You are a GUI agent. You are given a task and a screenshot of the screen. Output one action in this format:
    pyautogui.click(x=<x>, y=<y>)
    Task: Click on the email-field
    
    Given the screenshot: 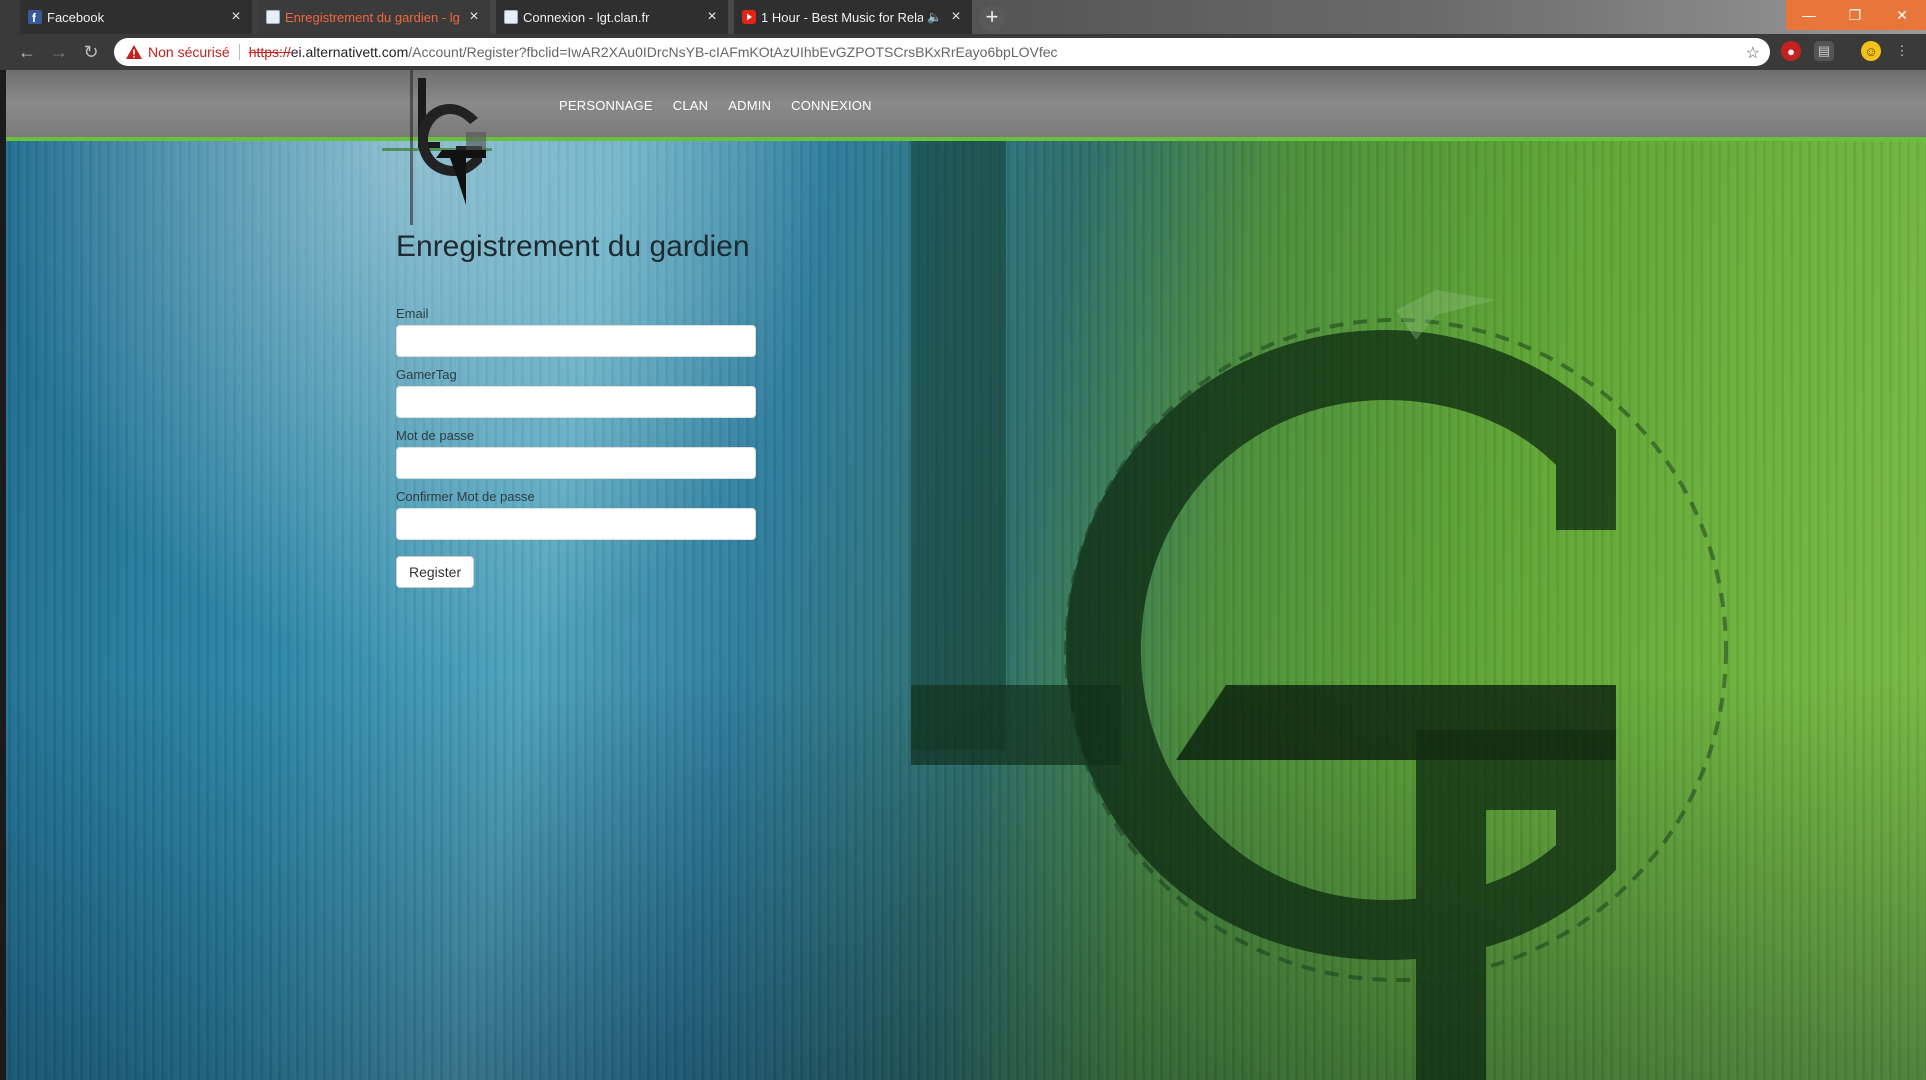 What is the action you would take?
    pyautogui.click(x=576, y=341)
    